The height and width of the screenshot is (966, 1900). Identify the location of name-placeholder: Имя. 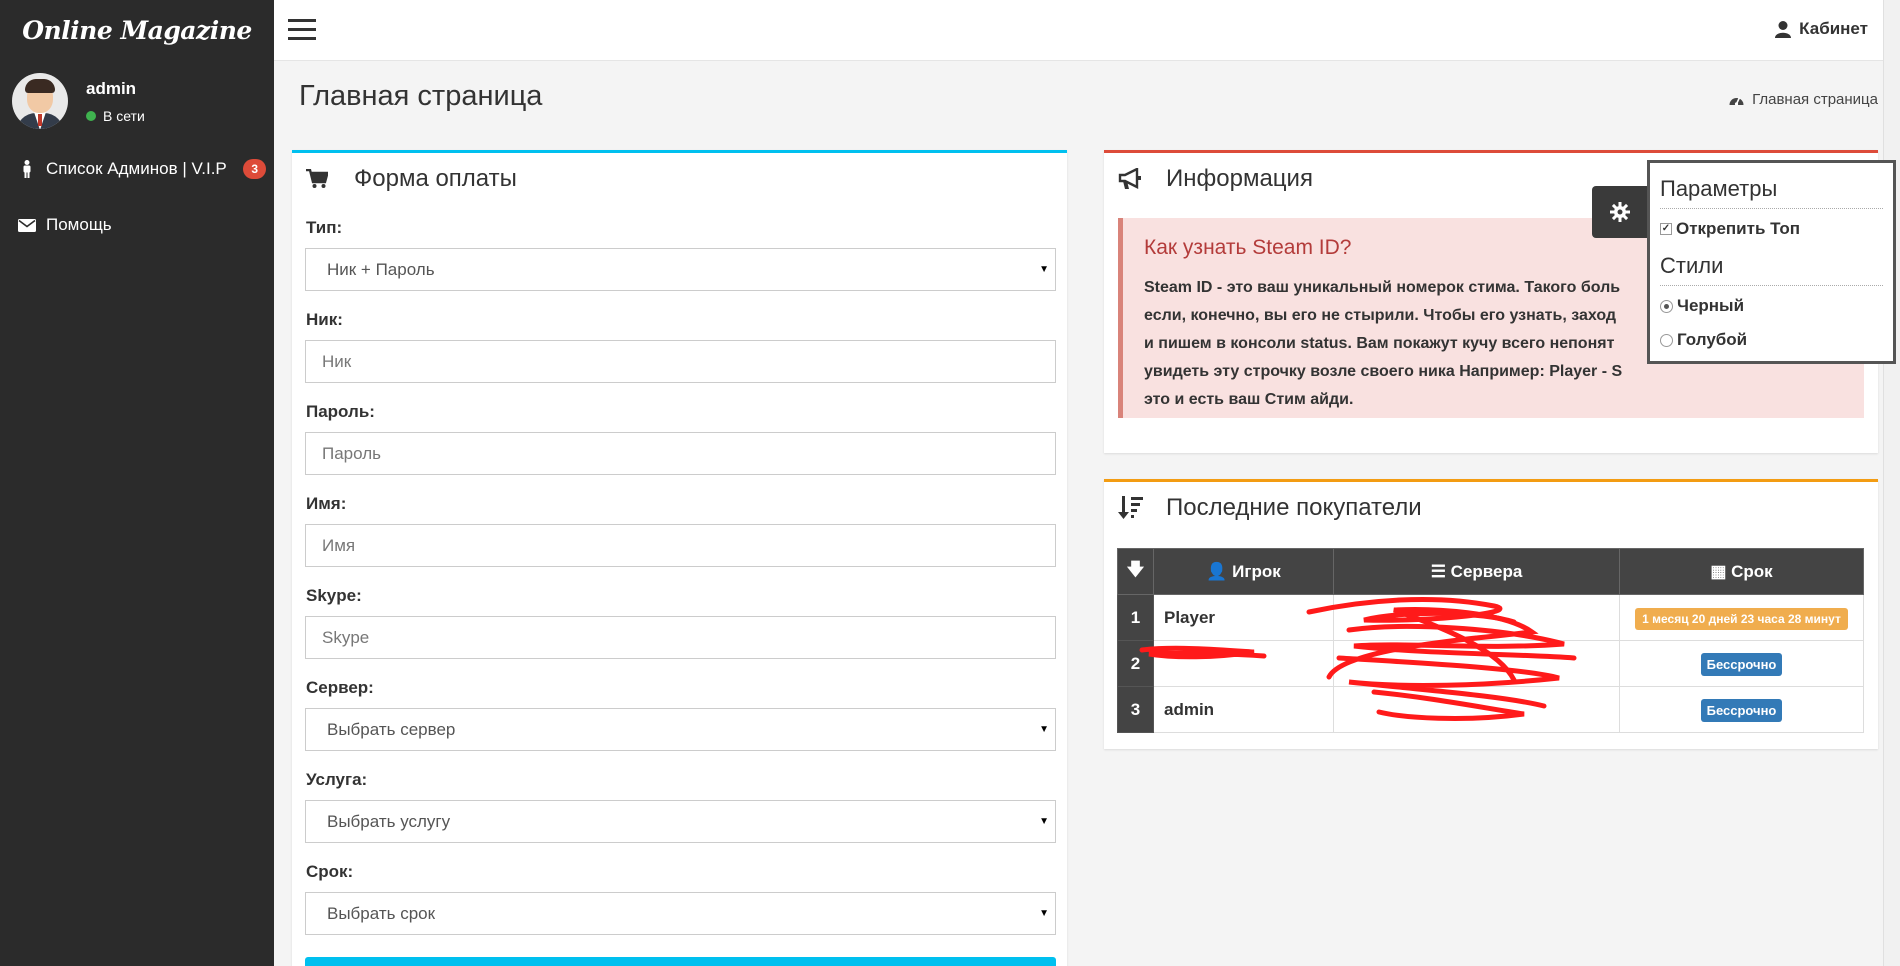
(339, 545).